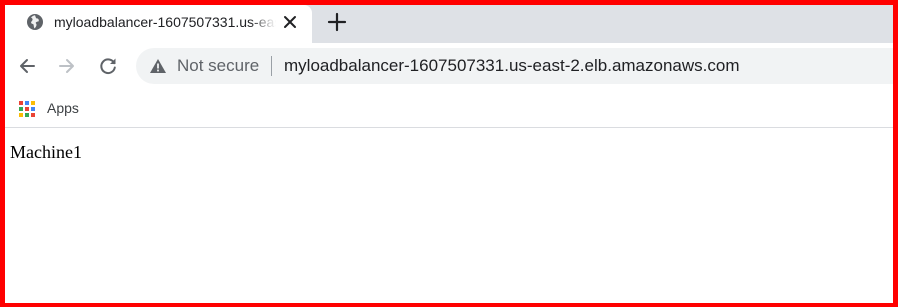 This screenshot has height=307, width=898. Describe the element at coordinates (158, 66) in the screenshot. I see `warning-triangle-icon` at that location.